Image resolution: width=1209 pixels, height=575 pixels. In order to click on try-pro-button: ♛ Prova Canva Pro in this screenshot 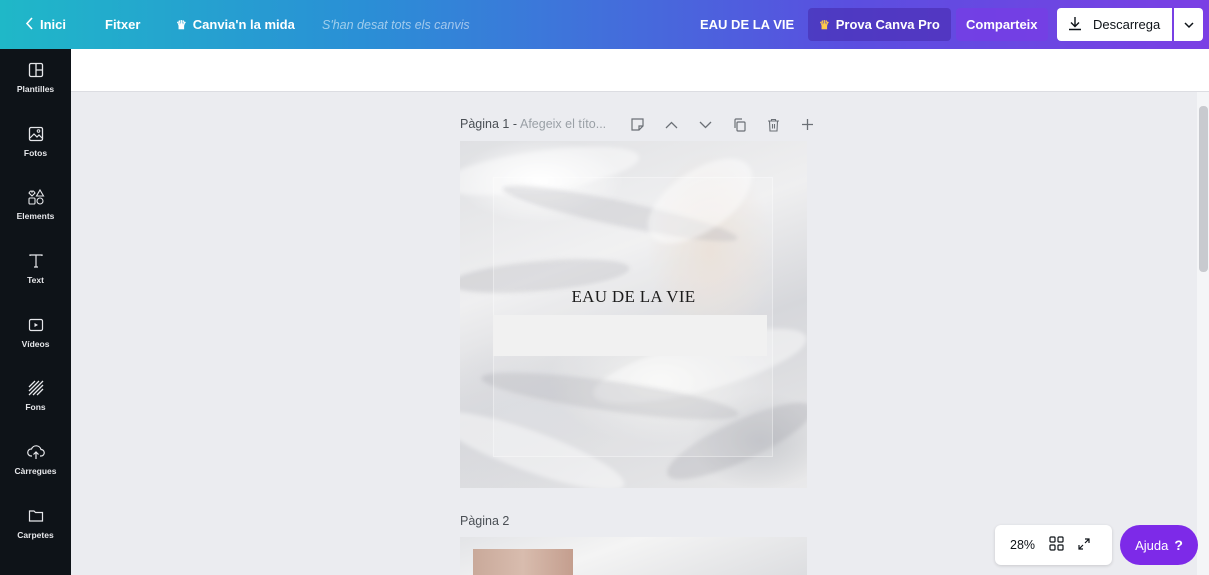, I will do `click(879, 24)`.